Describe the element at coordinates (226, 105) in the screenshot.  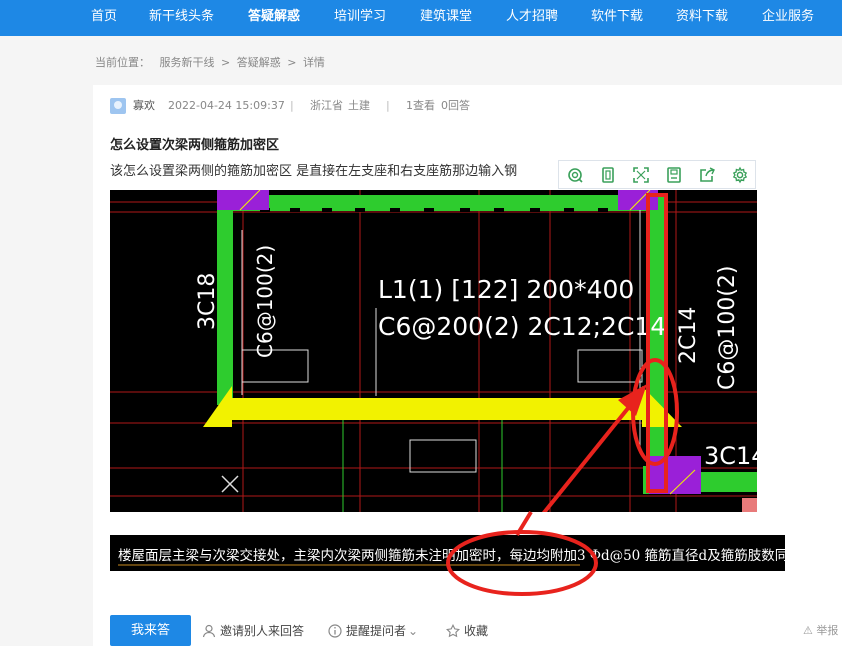
I see `post-datetime: 2022-04-24 15:09:37` at that location.